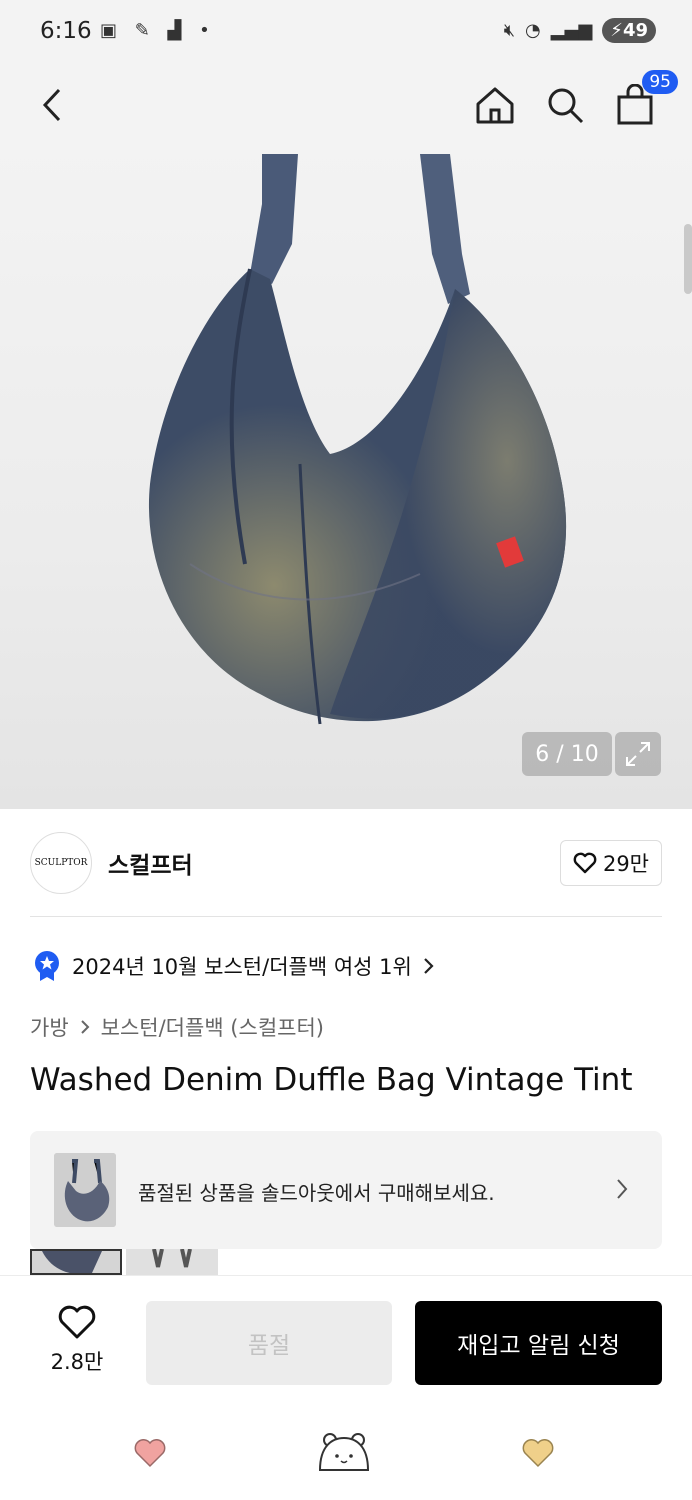 Image resolution: width=692 pixels, height=1500 pixels. I want to click on battery-icon: ⚡49, so click(629, 30).